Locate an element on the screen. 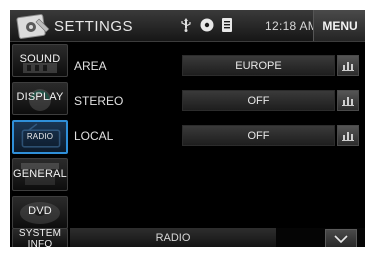  sidebar-item-radio: RADIO is located at coordinates (40, 137).